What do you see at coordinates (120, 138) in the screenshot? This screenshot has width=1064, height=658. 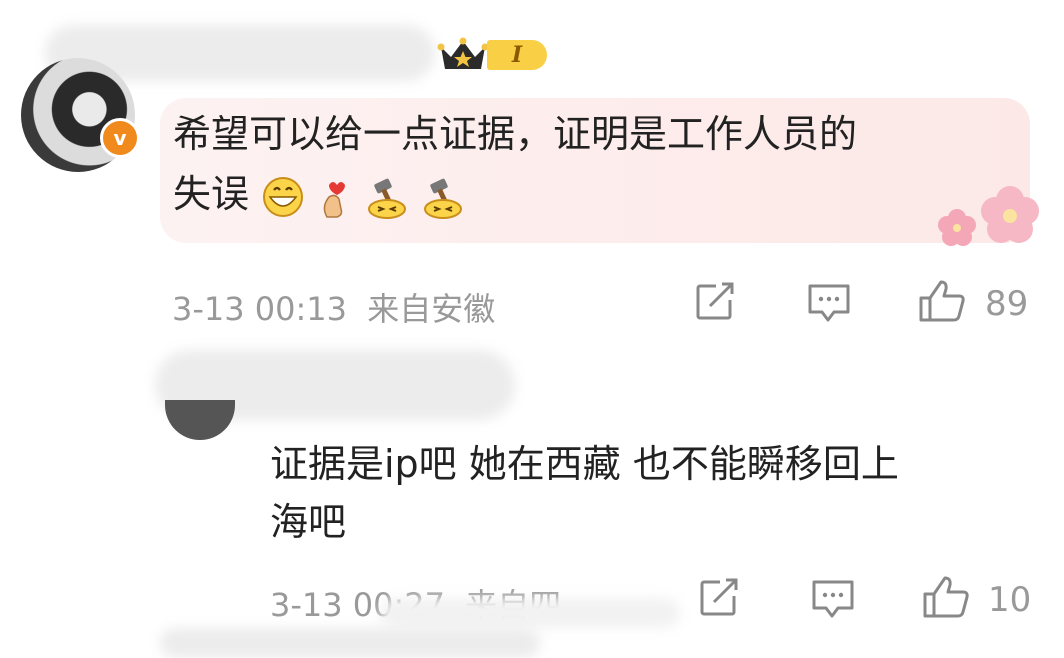 I see `verified-badge-icon: v` at bounding box center [120, 138].